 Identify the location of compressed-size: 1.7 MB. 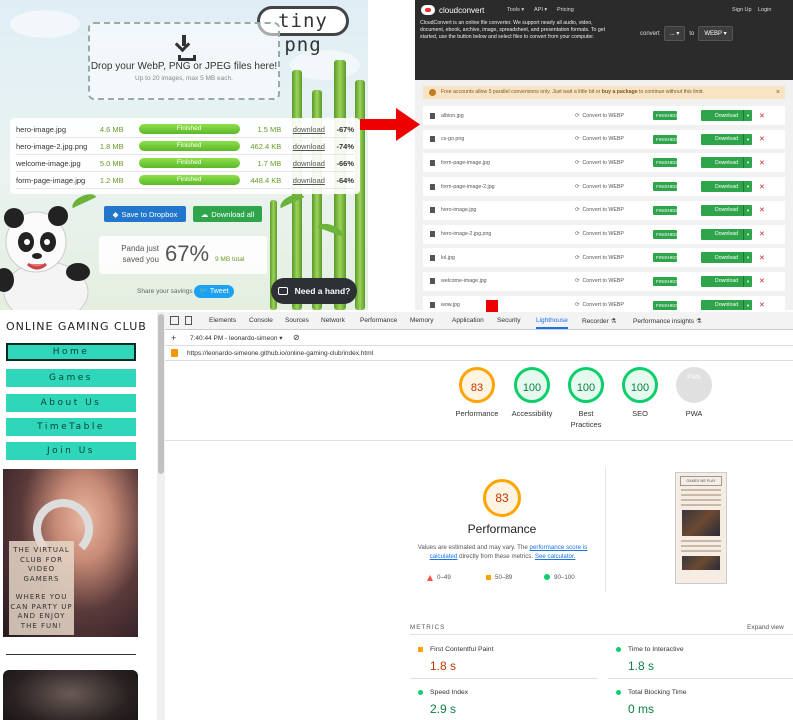
(269, 163).